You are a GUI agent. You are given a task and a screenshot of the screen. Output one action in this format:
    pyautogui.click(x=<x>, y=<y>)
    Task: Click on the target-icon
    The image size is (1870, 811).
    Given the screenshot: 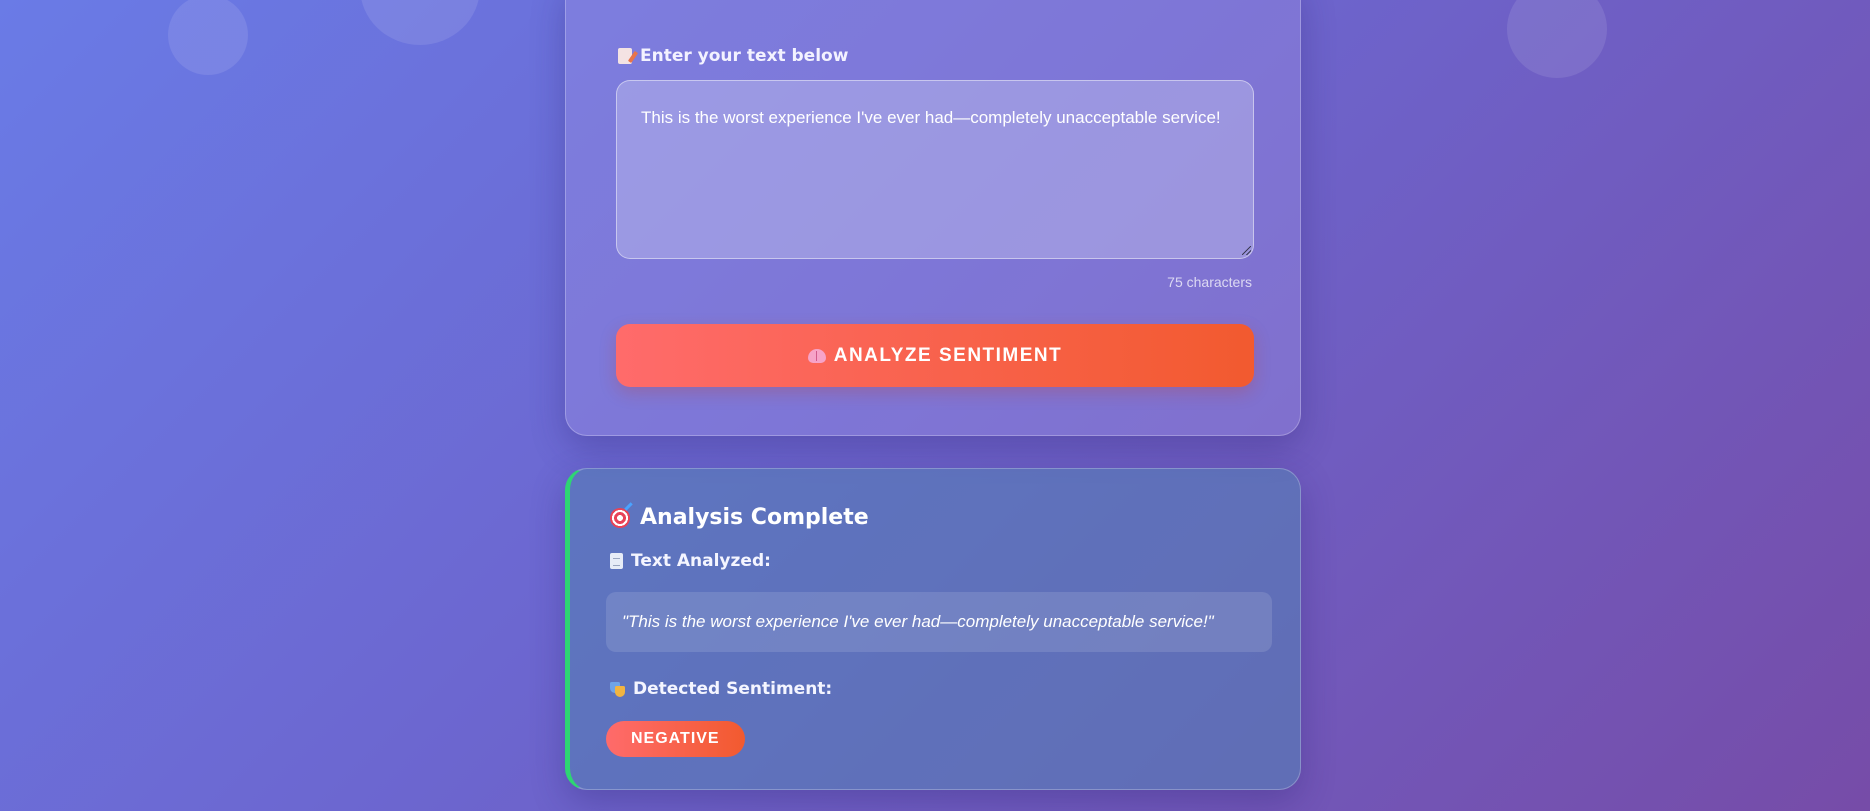 What is the action you would take?
    pyautogui.click(x=620, y=517)
    